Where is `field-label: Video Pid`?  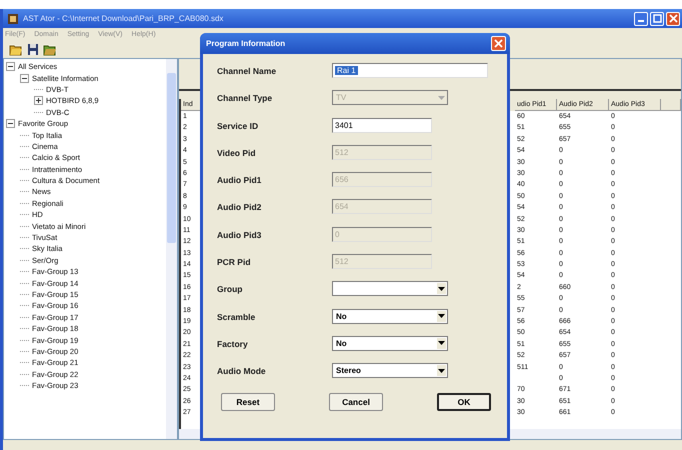
field-label: Video Pid is located at coordinates (237, 152).